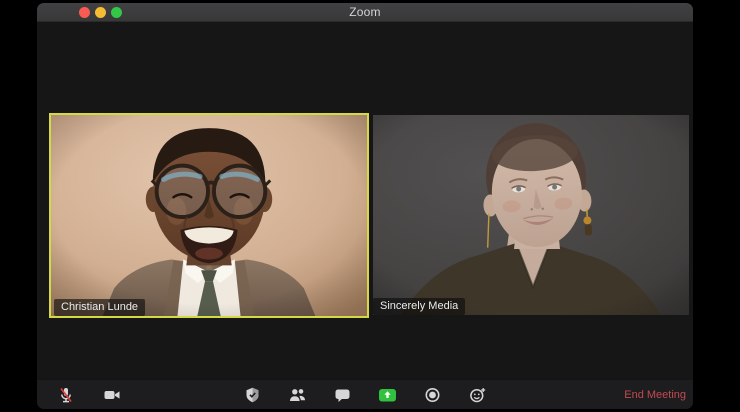 The height and width of the screenshot is (412, 740). Describe the element at coordinates (116, 12) in the screenshot. I see `maximize-button` at that location.